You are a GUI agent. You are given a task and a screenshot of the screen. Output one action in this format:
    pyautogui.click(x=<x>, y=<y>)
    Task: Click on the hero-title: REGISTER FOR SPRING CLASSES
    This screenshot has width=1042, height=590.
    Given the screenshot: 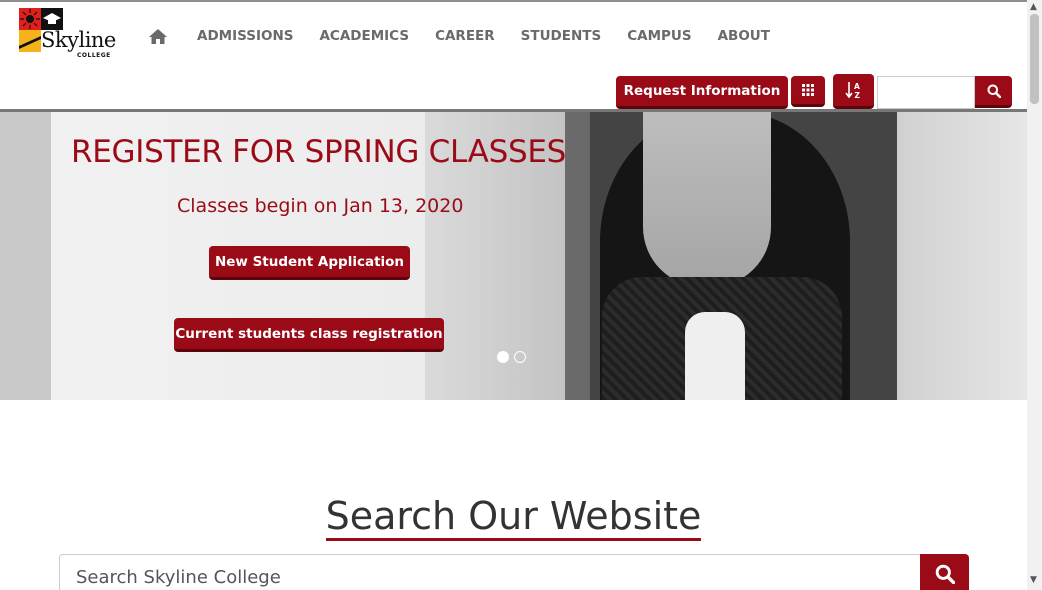 What is the action you would take?
    pyautogui.click(x=318, y=152)
    